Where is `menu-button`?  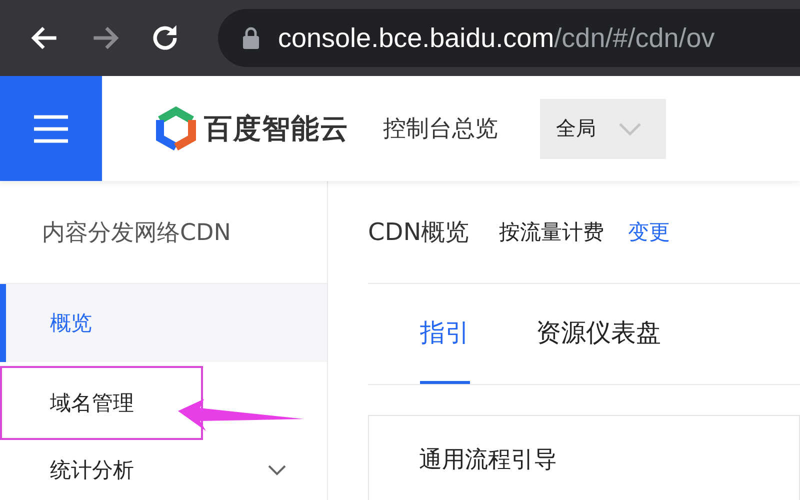 menu-button is located at coordinates (51, 128).